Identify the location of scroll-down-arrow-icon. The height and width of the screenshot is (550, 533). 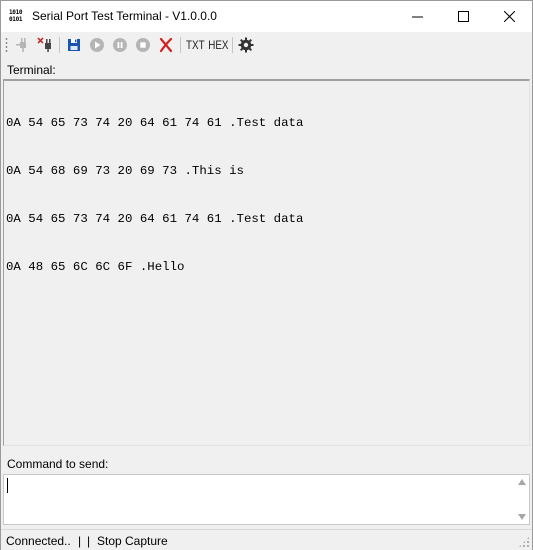
(522, 517).